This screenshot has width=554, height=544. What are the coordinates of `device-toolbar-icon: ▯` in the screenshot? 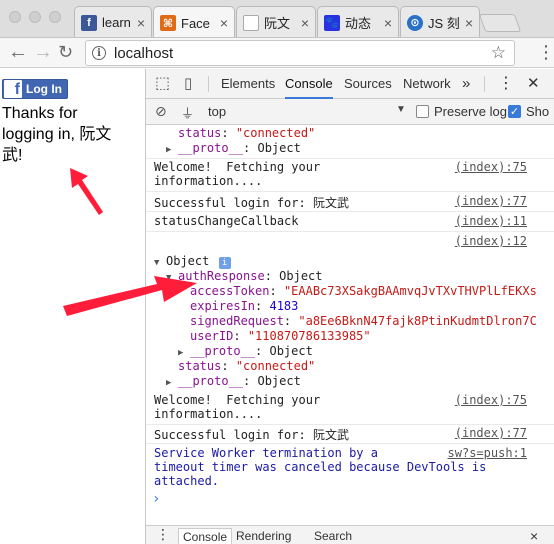 It's located at (188, 84).